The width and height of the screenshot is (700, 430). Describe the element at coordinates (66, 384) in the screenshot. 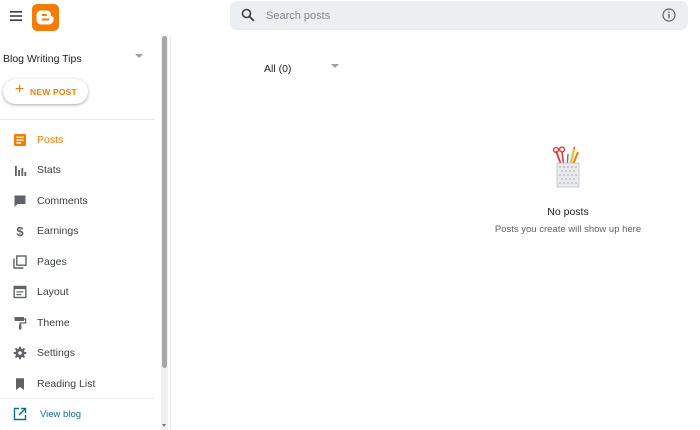

I see `sidebar-item-label: Reading List` at that location.